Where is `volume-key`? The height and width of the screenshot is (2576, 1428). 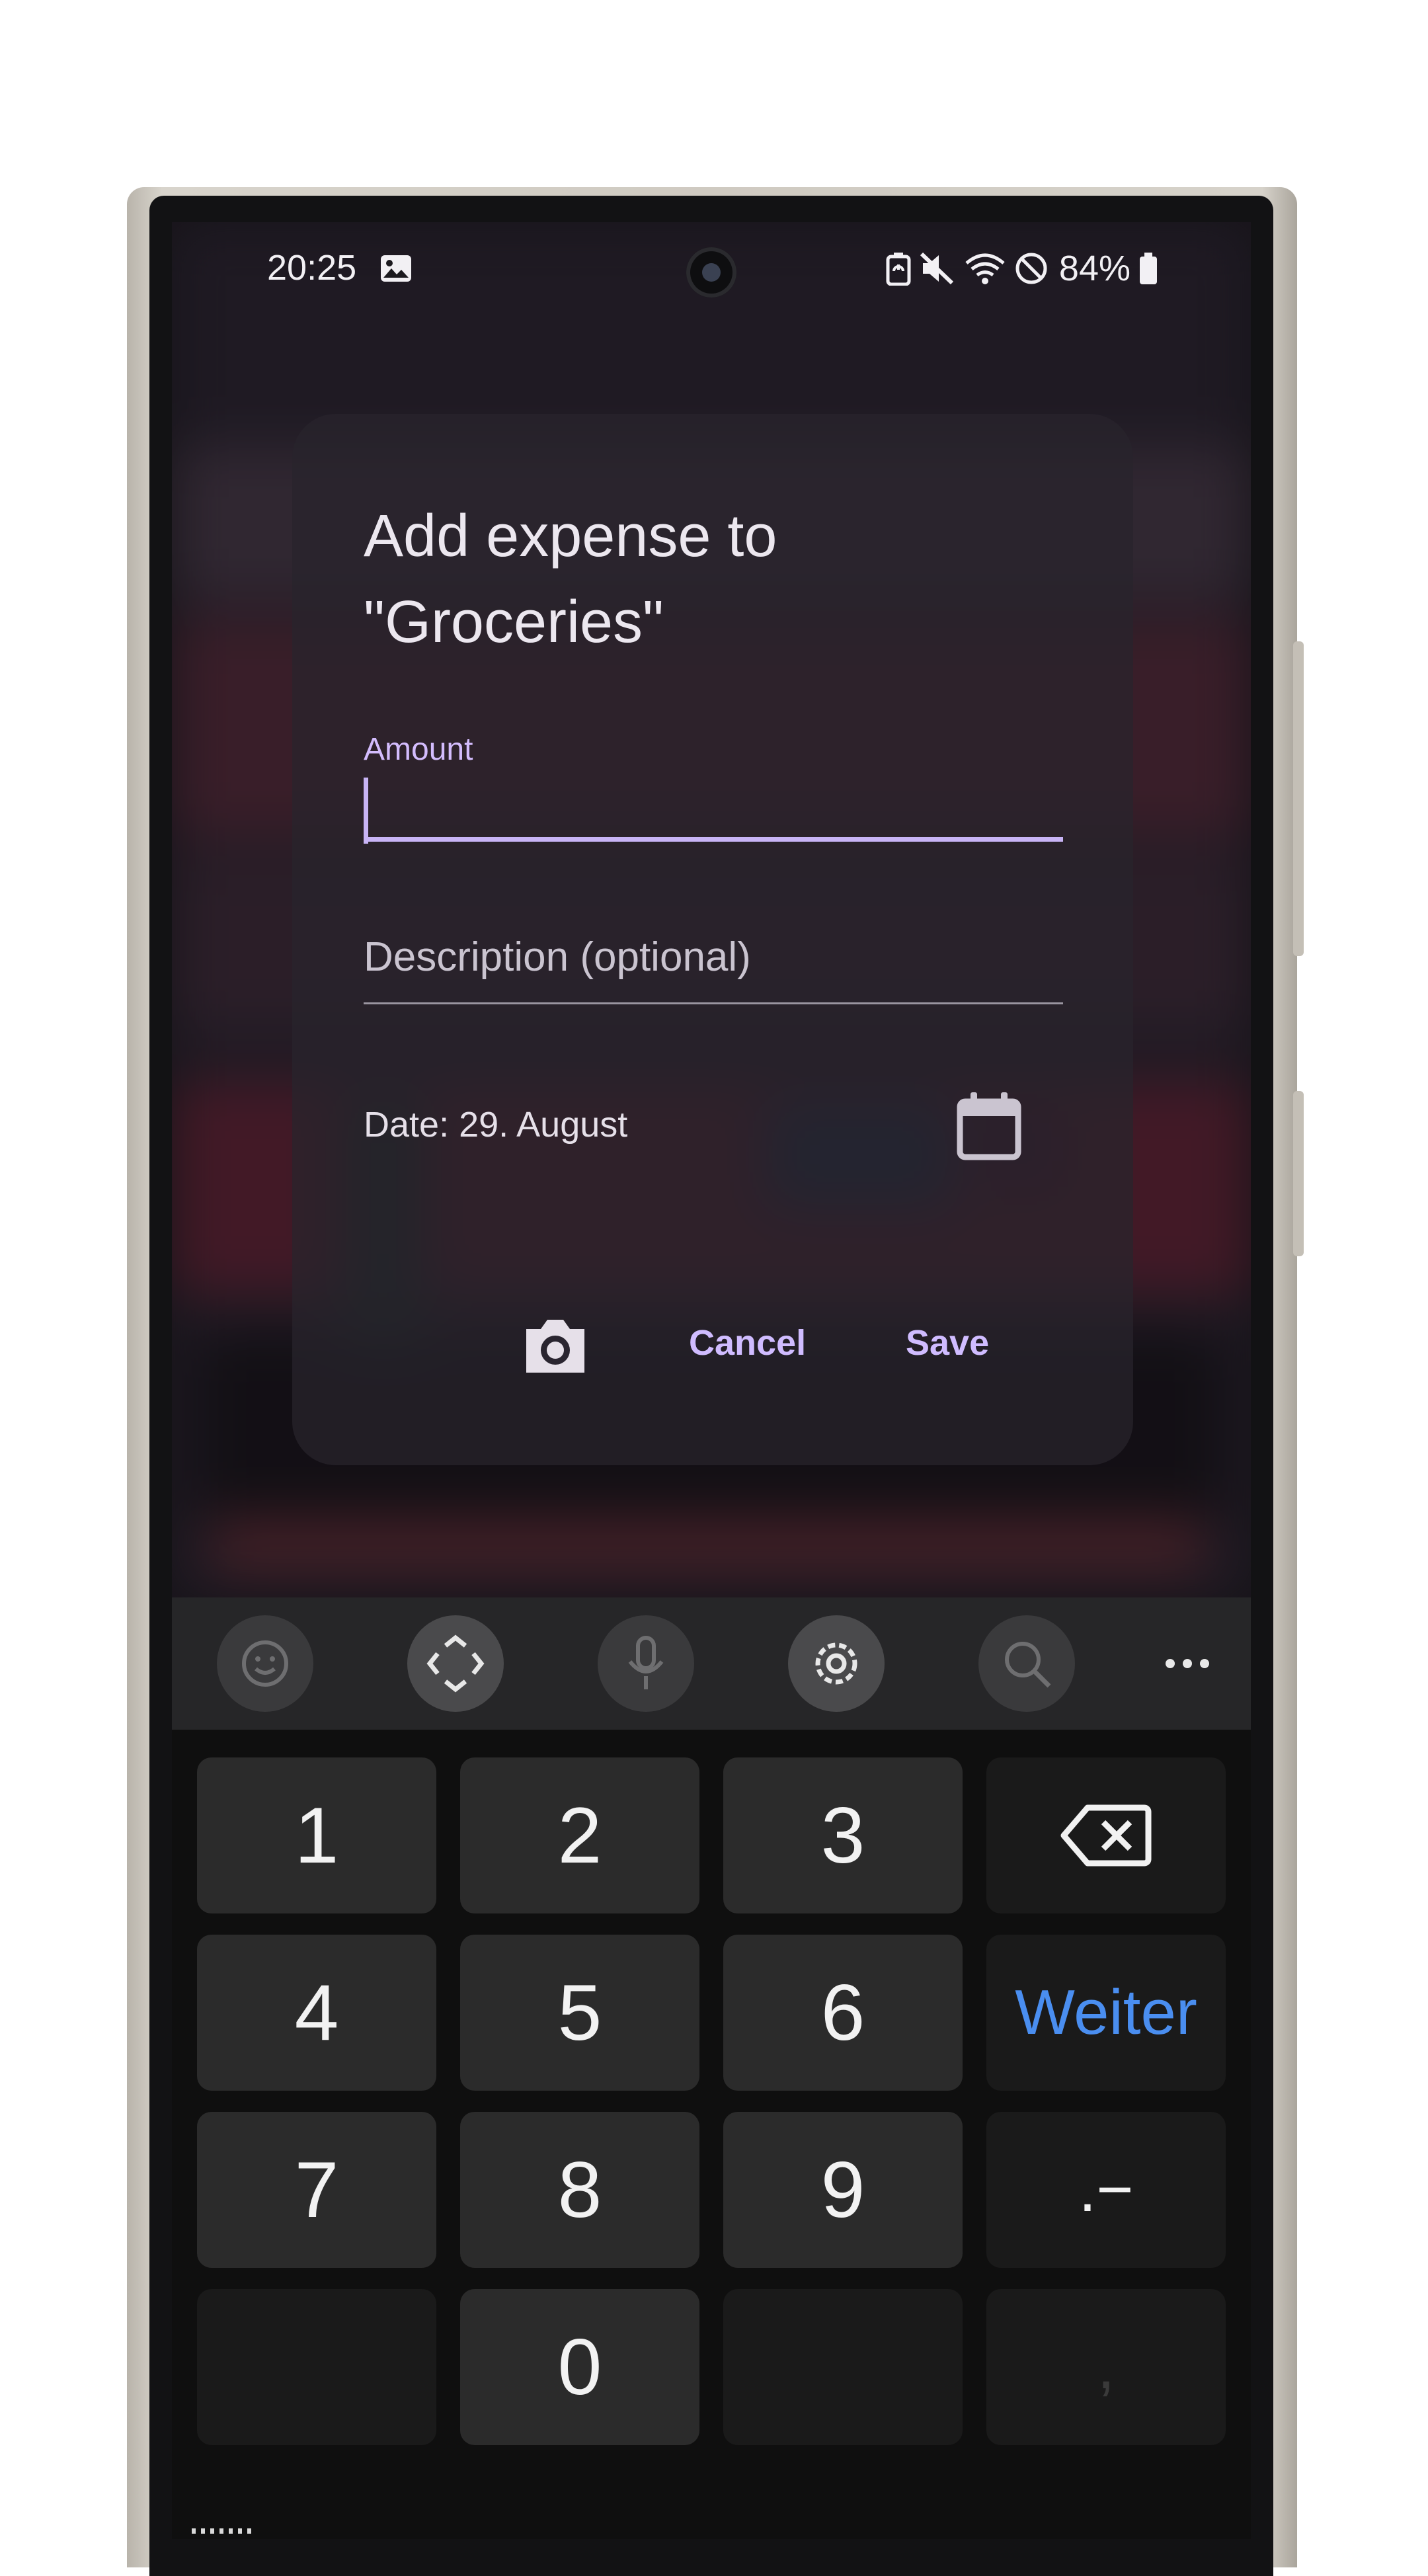 volume-key is located at coordinates (1298, 799).